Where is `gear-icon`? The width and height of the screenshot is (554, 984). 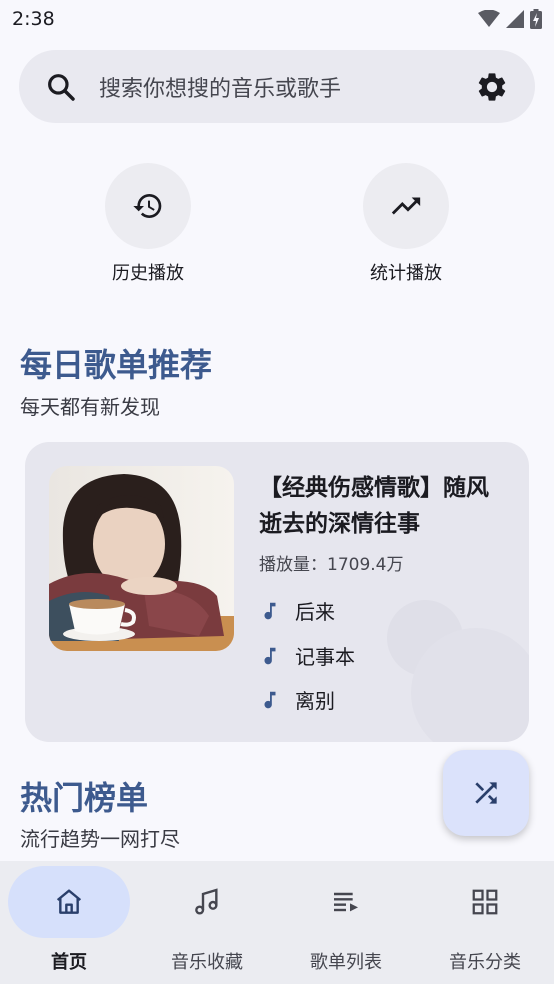 gear-icon is located at coordinates (492, 87).